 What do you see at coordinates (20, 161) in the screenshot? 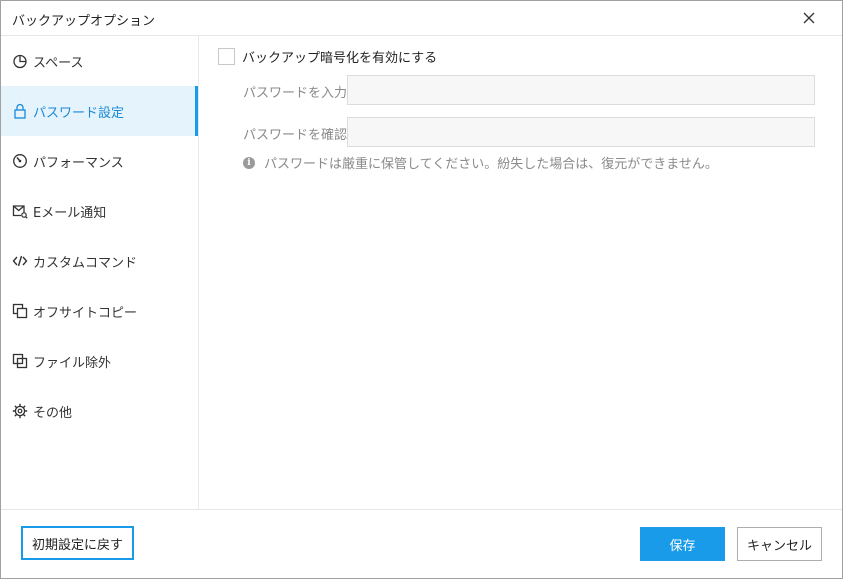
I see `gauge-icon` at bounding box center [20, 161].